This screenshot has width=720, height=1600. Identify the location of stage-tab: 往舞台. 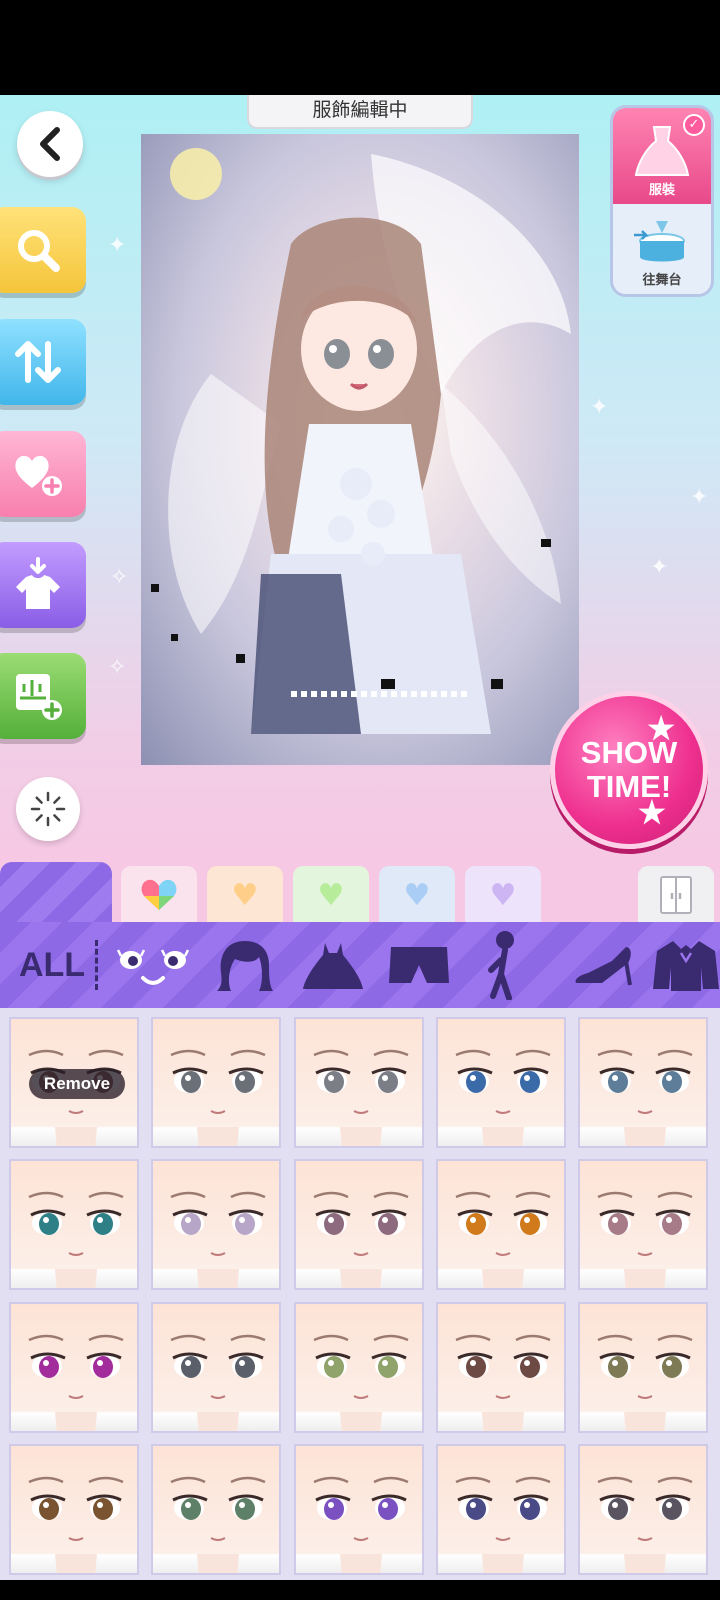
(662, 249).